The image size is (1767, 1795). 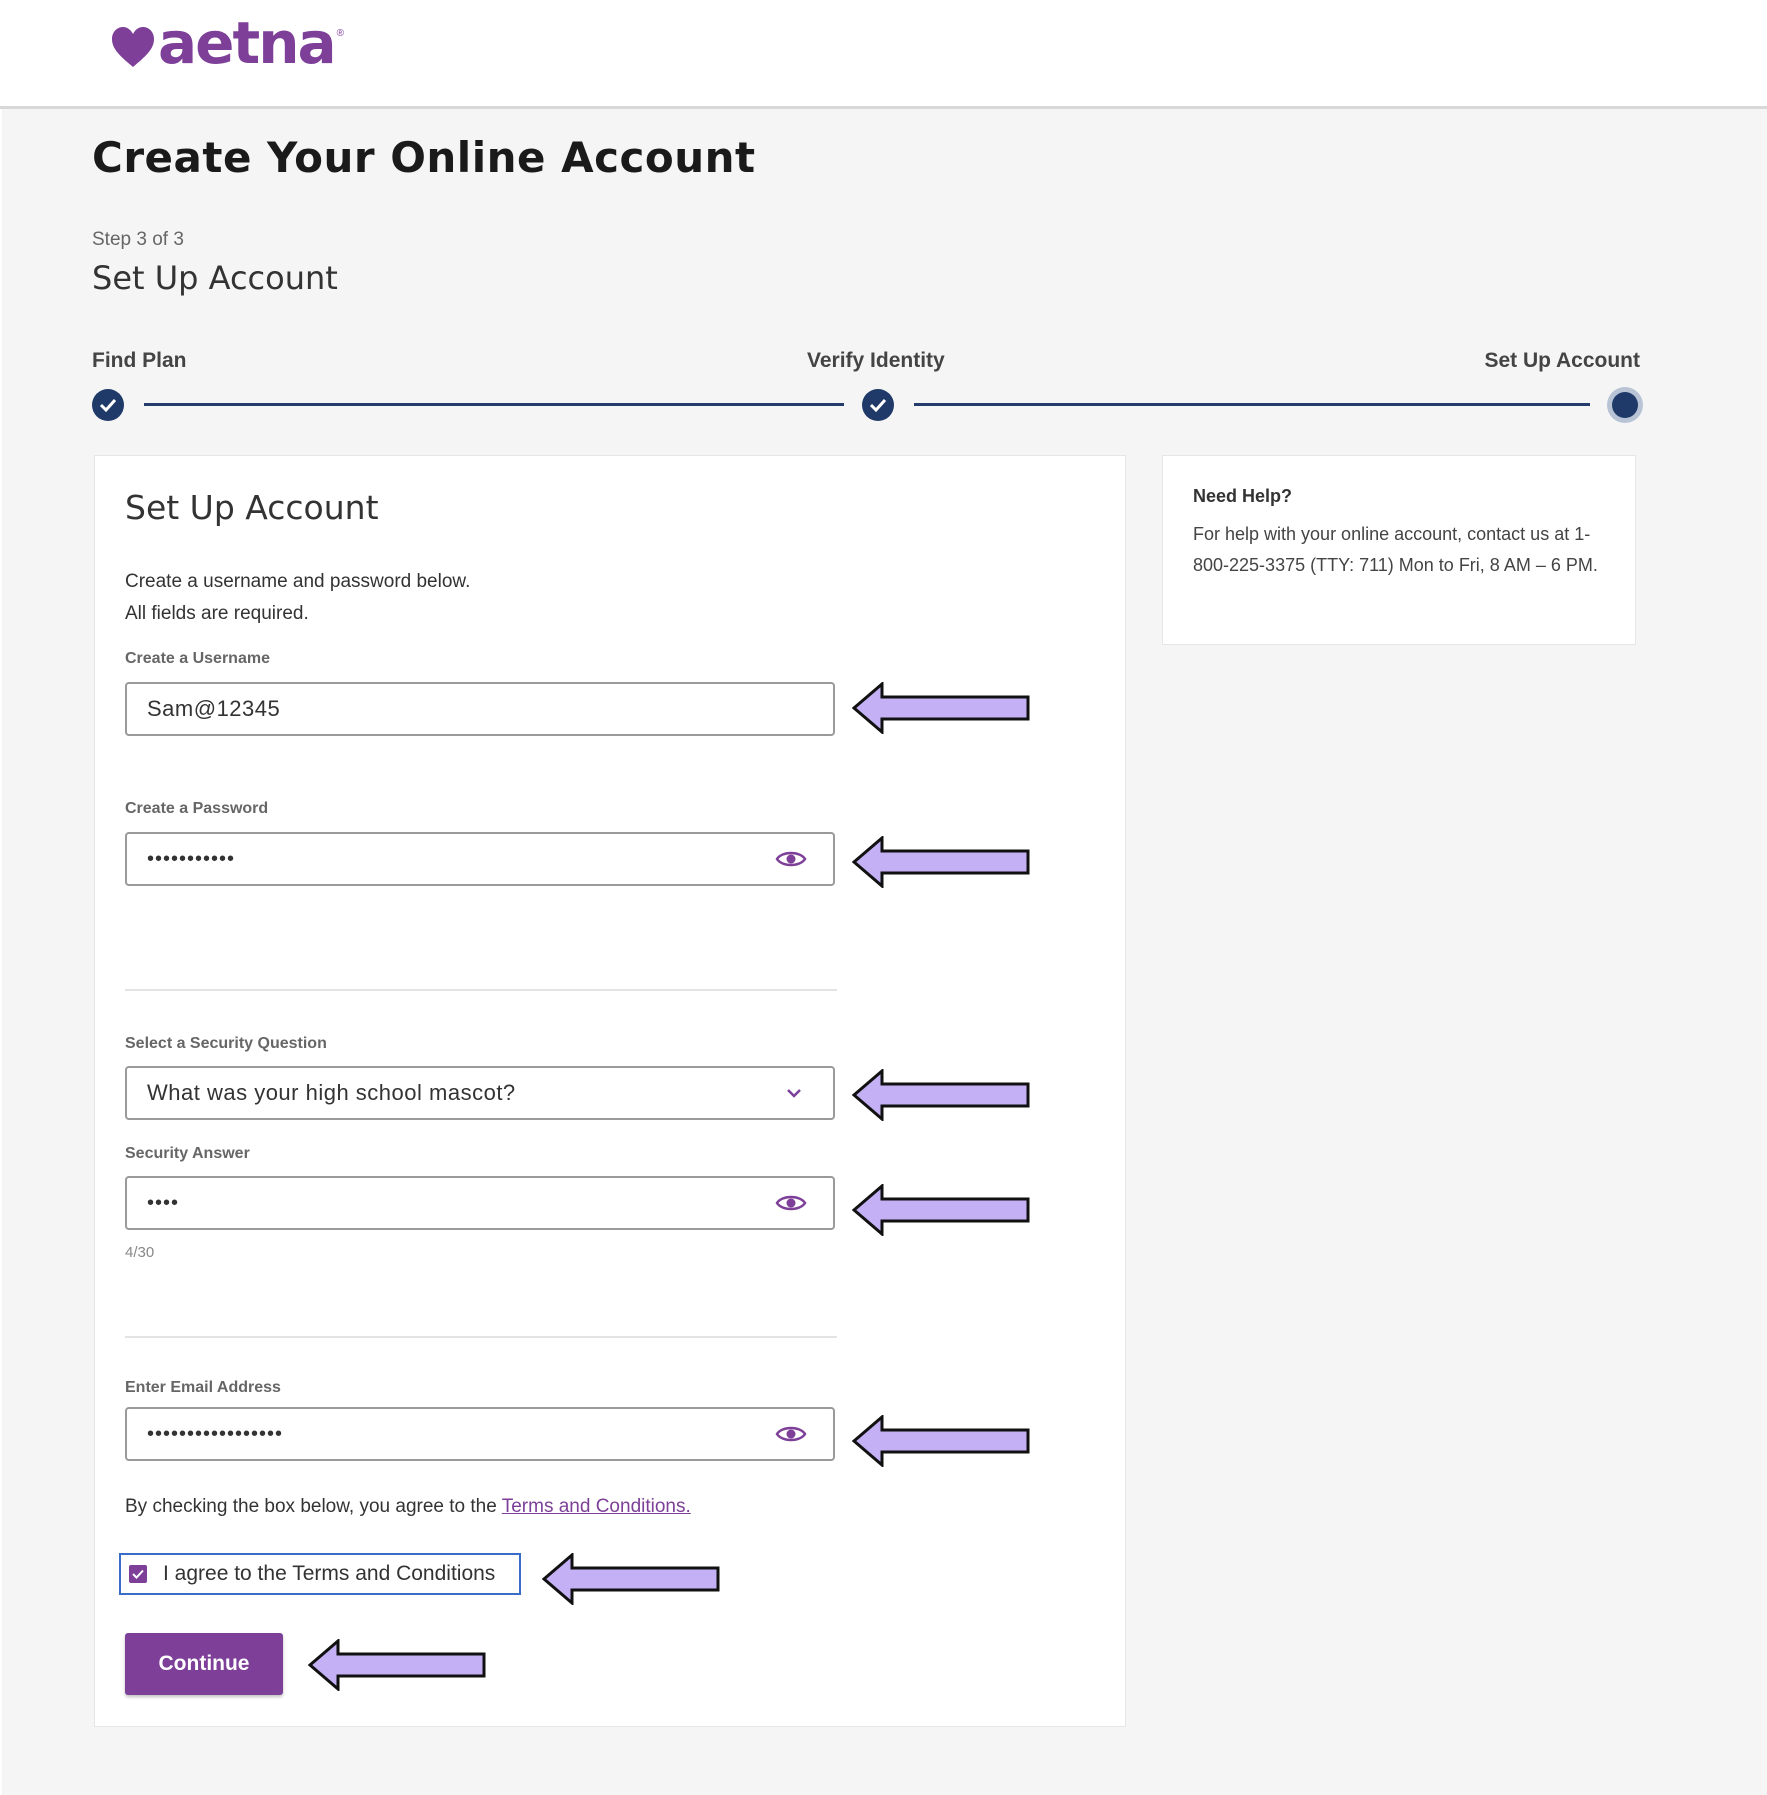 What do you see at coordinates (133, 47) in the screenshot?
I see `heart-icon` at bounding box center [133, 47].